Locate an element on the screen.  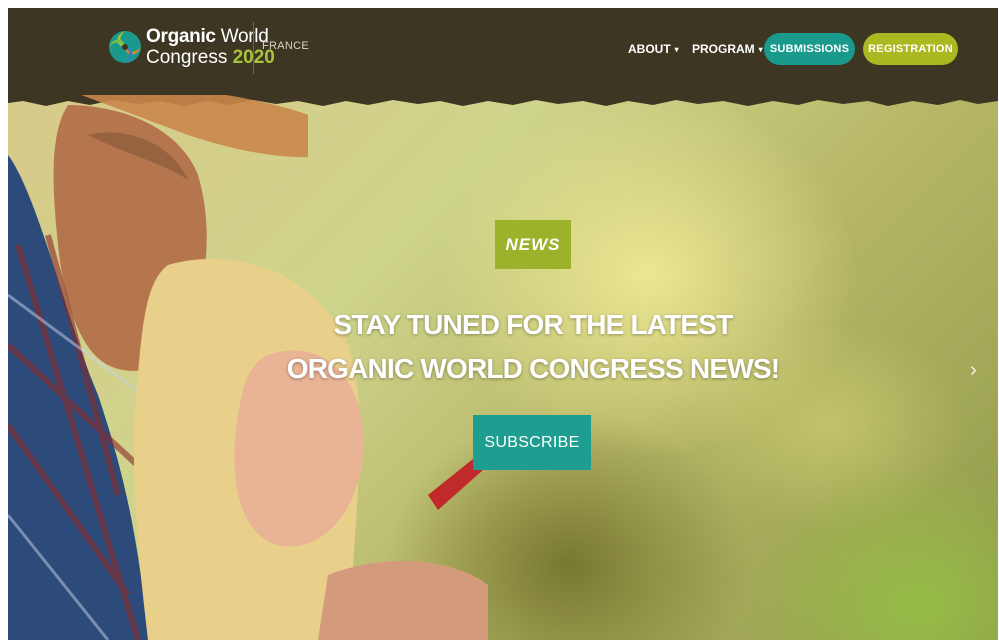
hero-headline-line2: ORGANIC WORLD CONGRESS NEWS! is located at coordinates (533, 368).